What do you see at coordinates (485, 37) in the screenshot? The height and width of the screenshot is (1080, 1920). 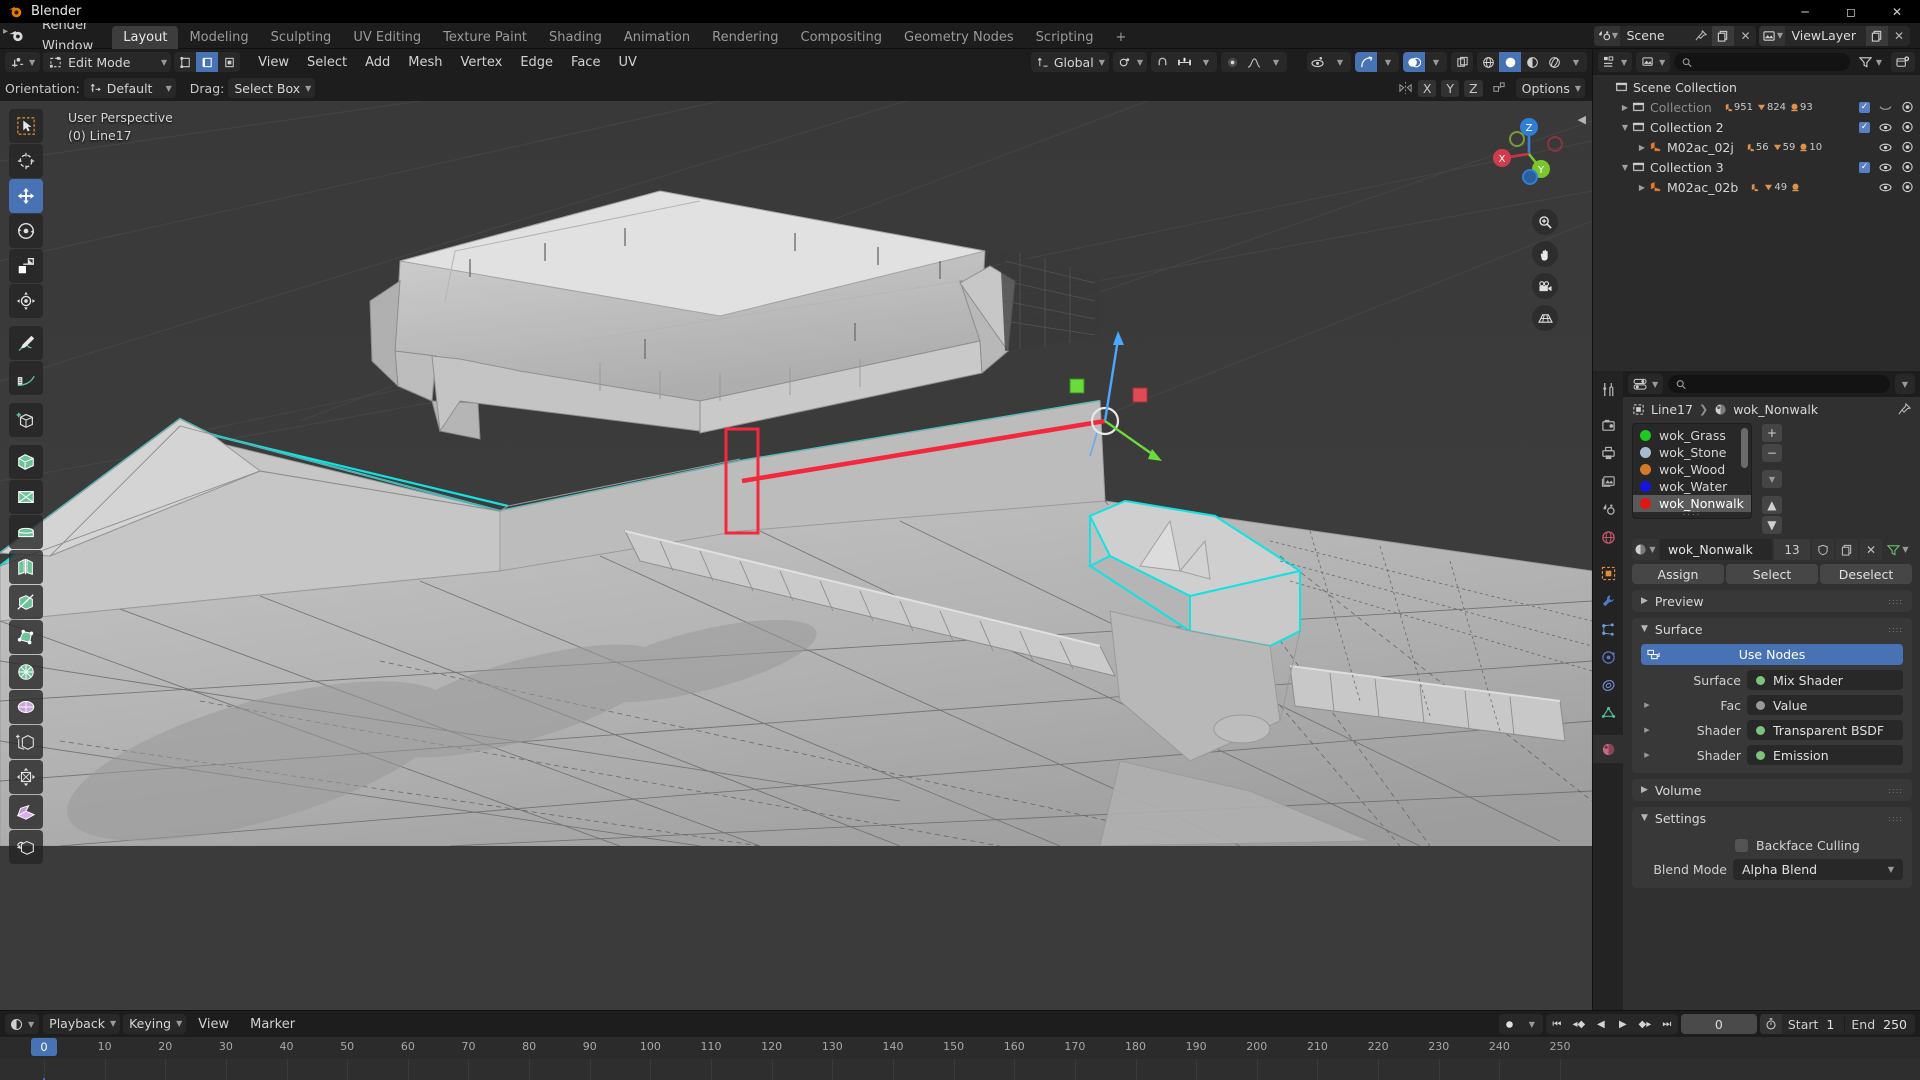 I see `workspace-tab-texture-paint: Texture Paint` at bounding box center [485, 37].